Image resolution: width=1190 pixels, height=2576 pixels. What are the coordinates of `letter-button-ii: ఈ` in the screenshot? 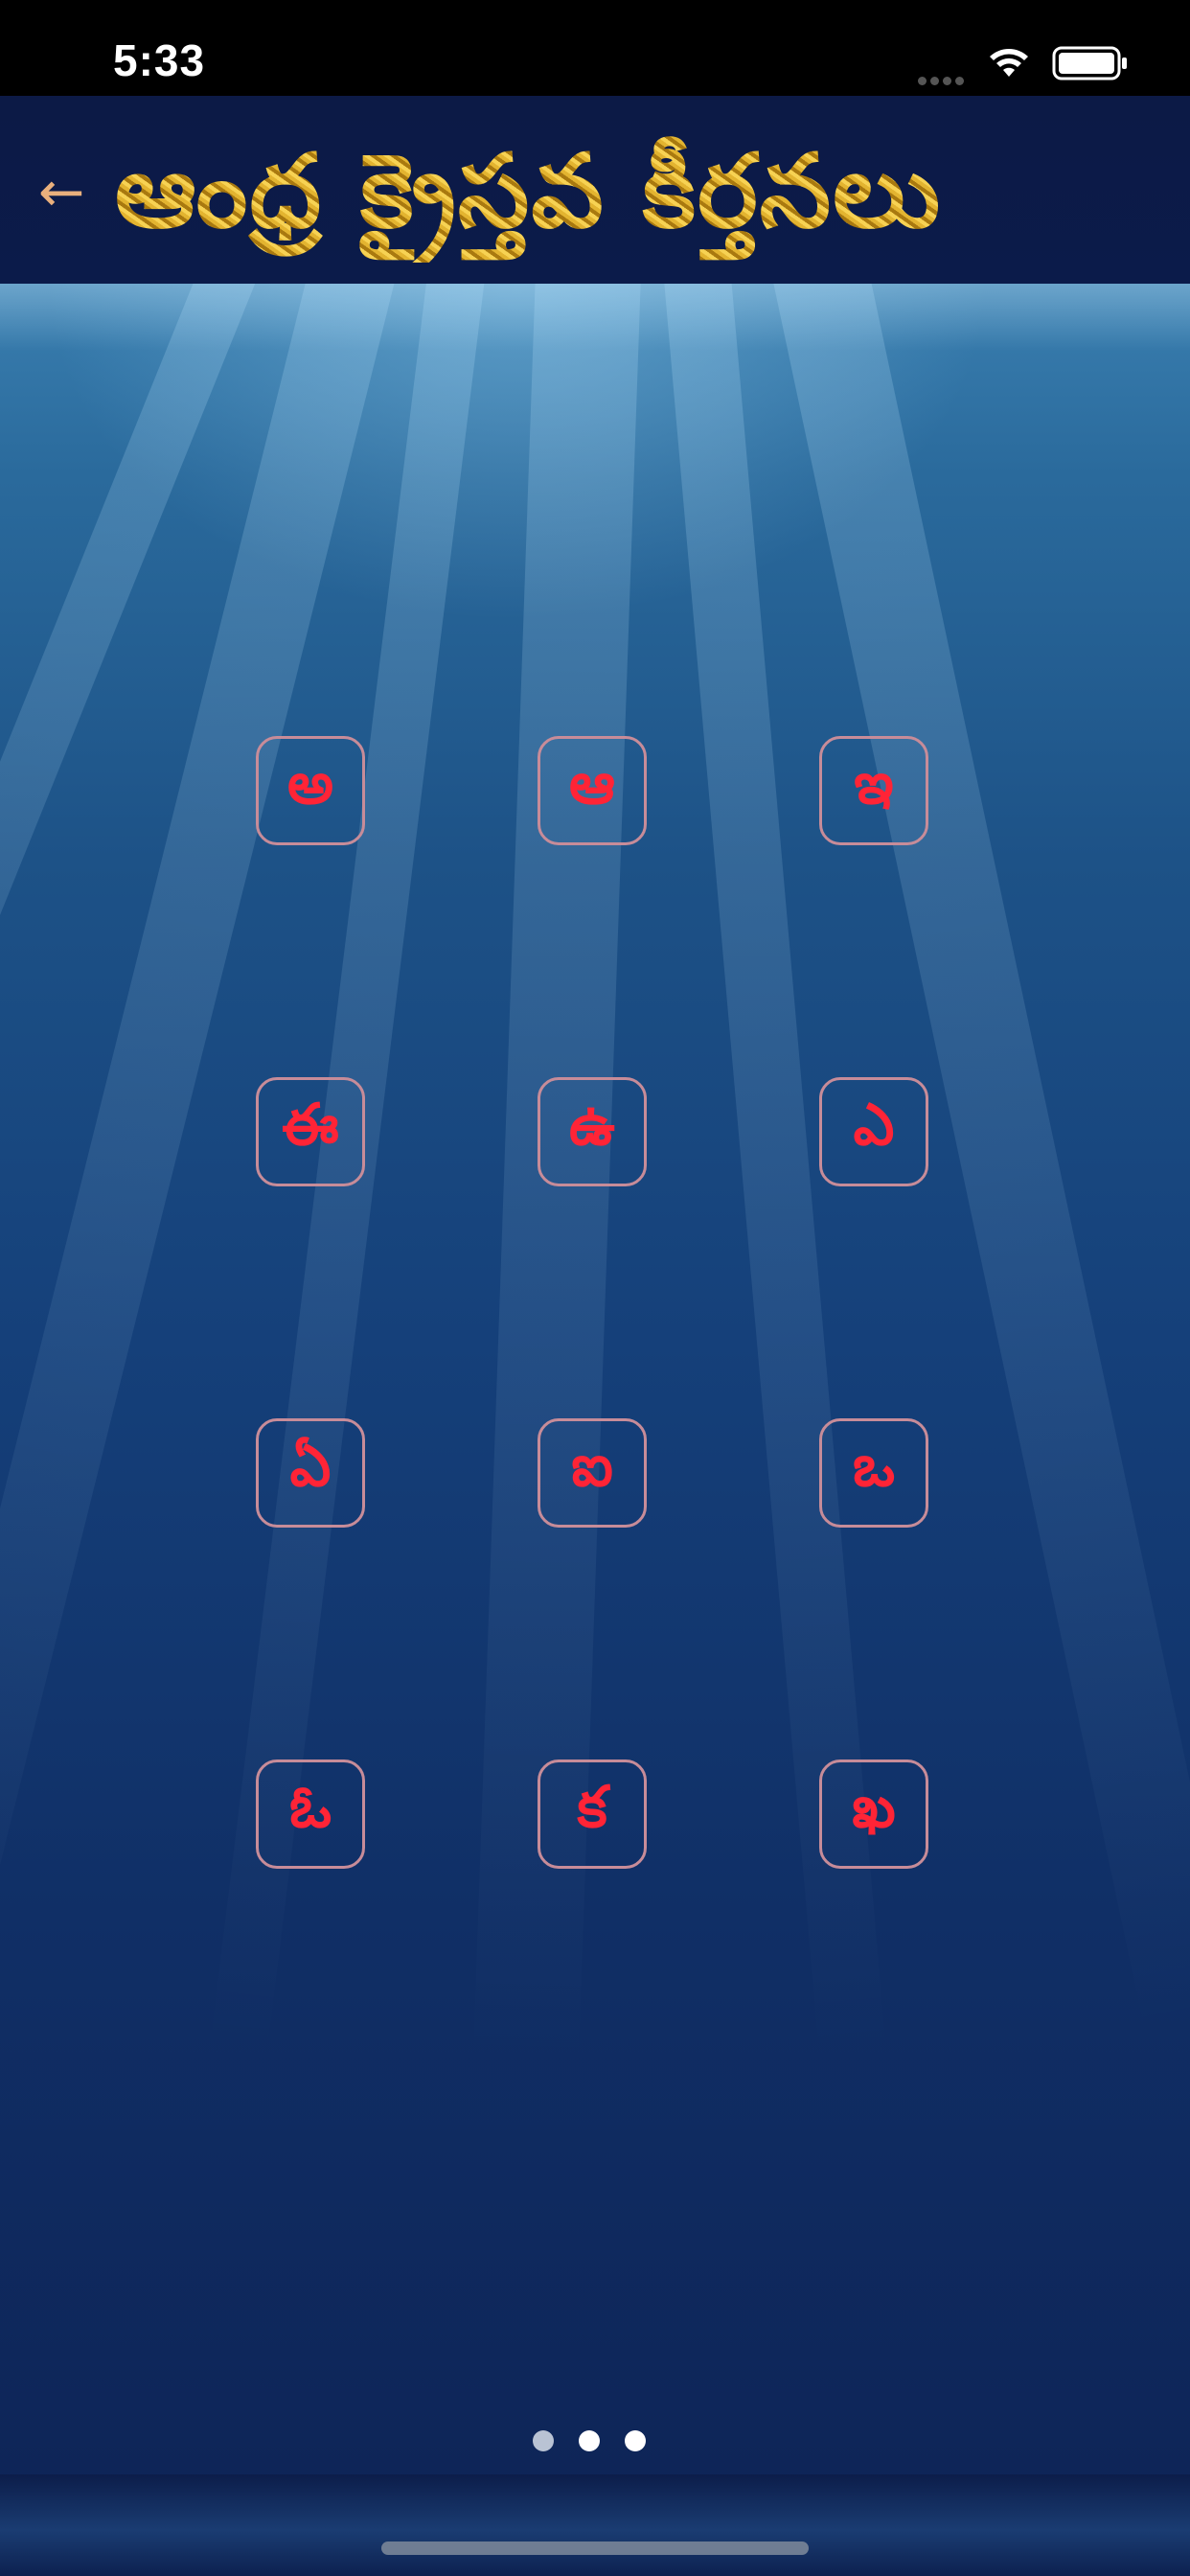 It's located at (311, 1131).